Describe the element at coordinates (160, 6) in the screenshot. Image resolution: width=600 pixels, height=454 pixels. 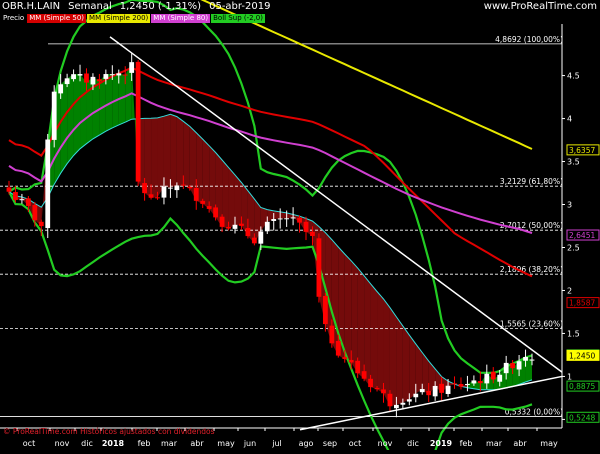
I see `quote-label: 1,2450 (-1,31%)` at that location.